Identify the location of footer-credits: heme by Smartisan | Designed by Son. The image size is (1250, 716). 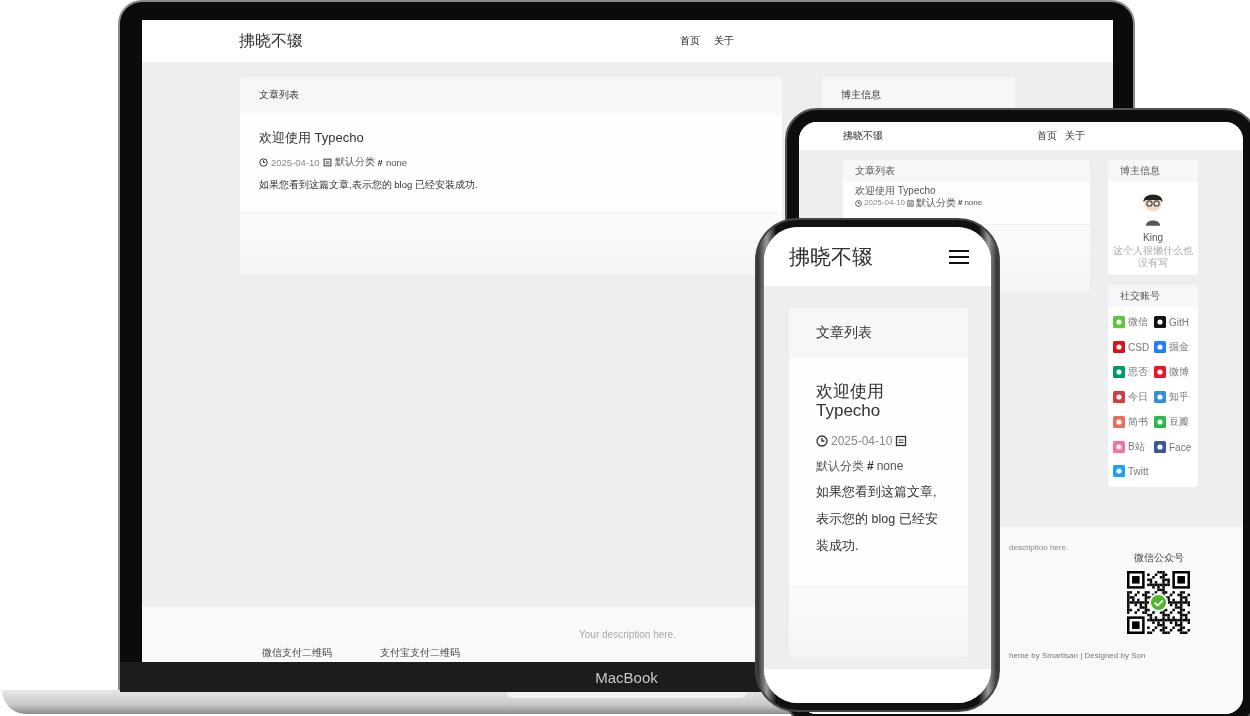
(1077, 656).